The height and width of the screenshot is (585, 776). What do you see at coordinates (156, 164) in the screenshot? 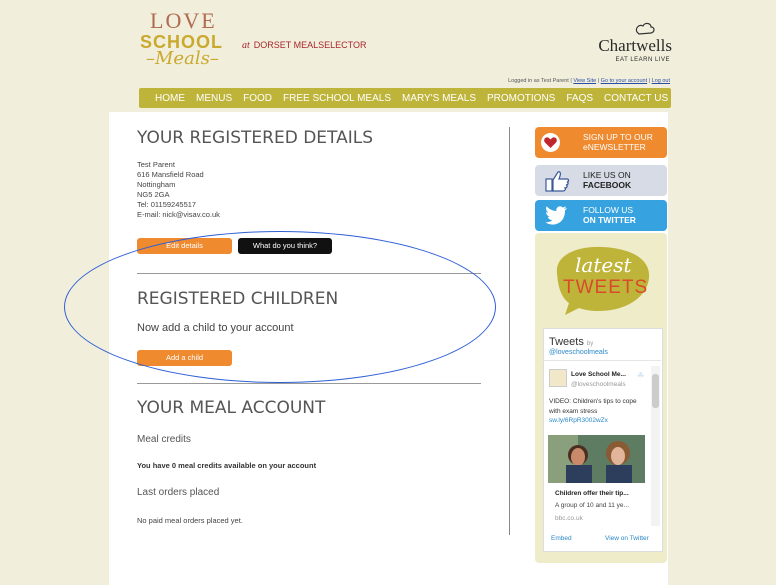
I see `account-name: Test Parent` at bounding box center [156, 164].